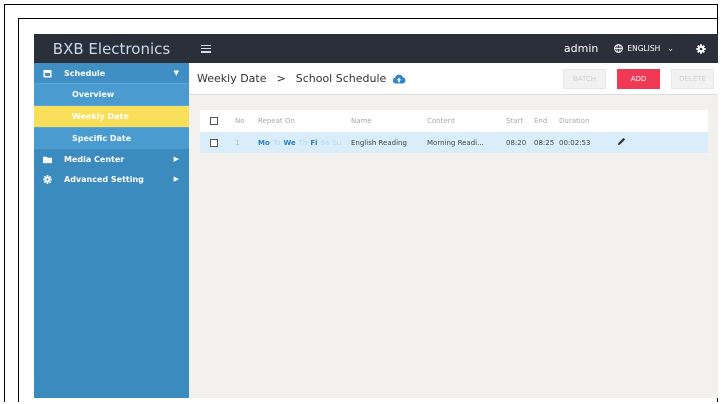  I want to click on day-th: Th, so click(303, 142).